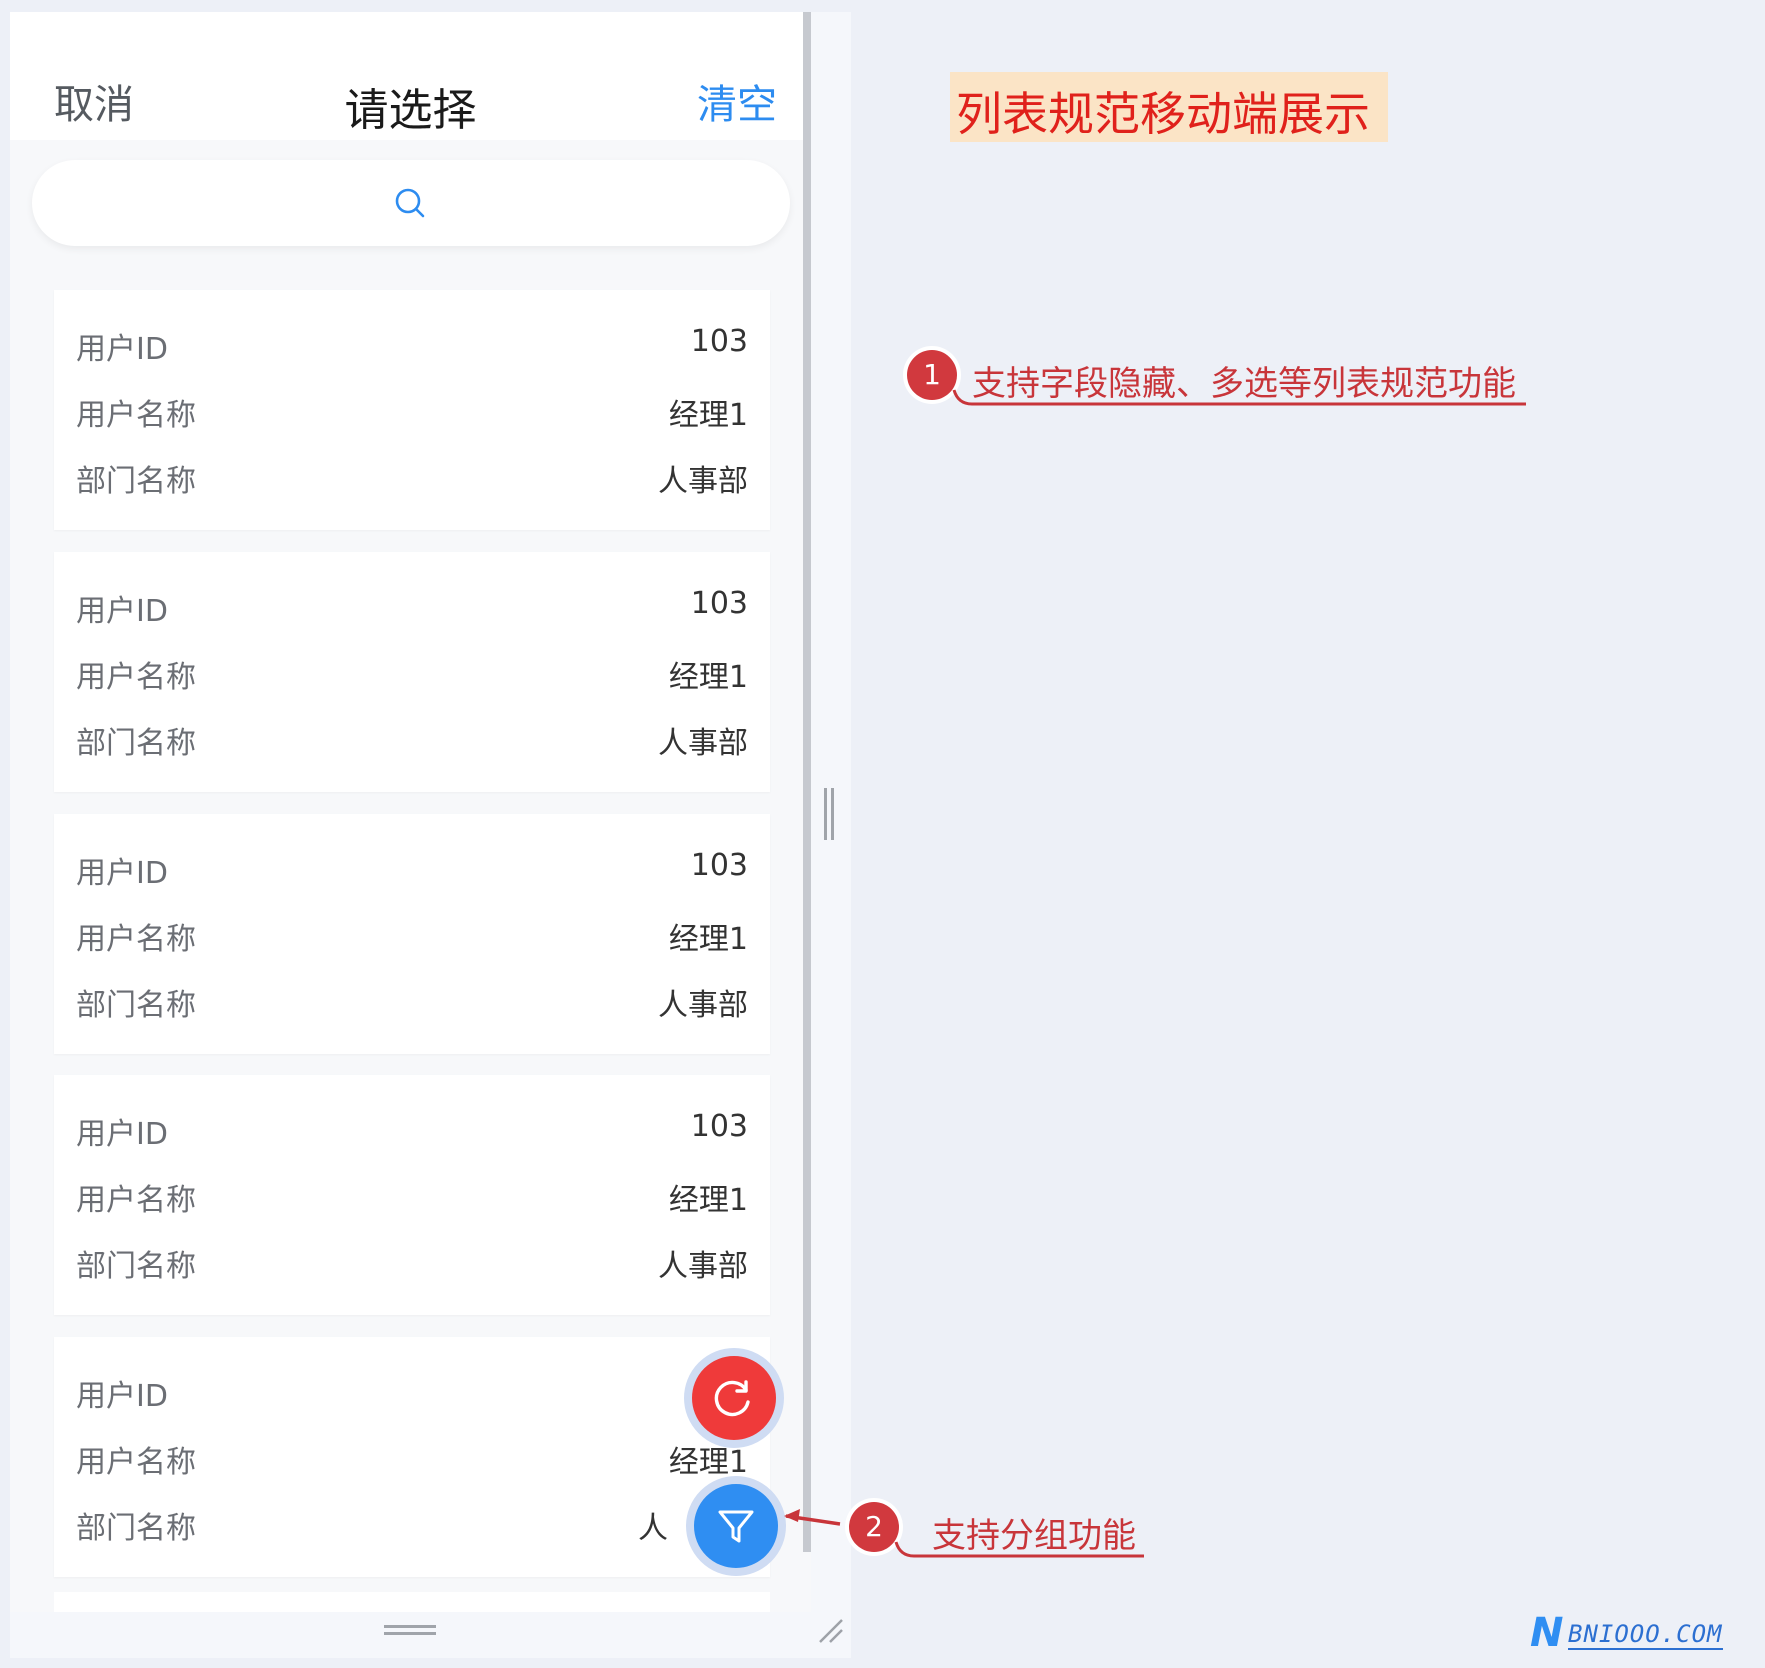  Describe the element at coordinates (410, 110) in the screenshot. I see `page-title: 请选择` at that location.